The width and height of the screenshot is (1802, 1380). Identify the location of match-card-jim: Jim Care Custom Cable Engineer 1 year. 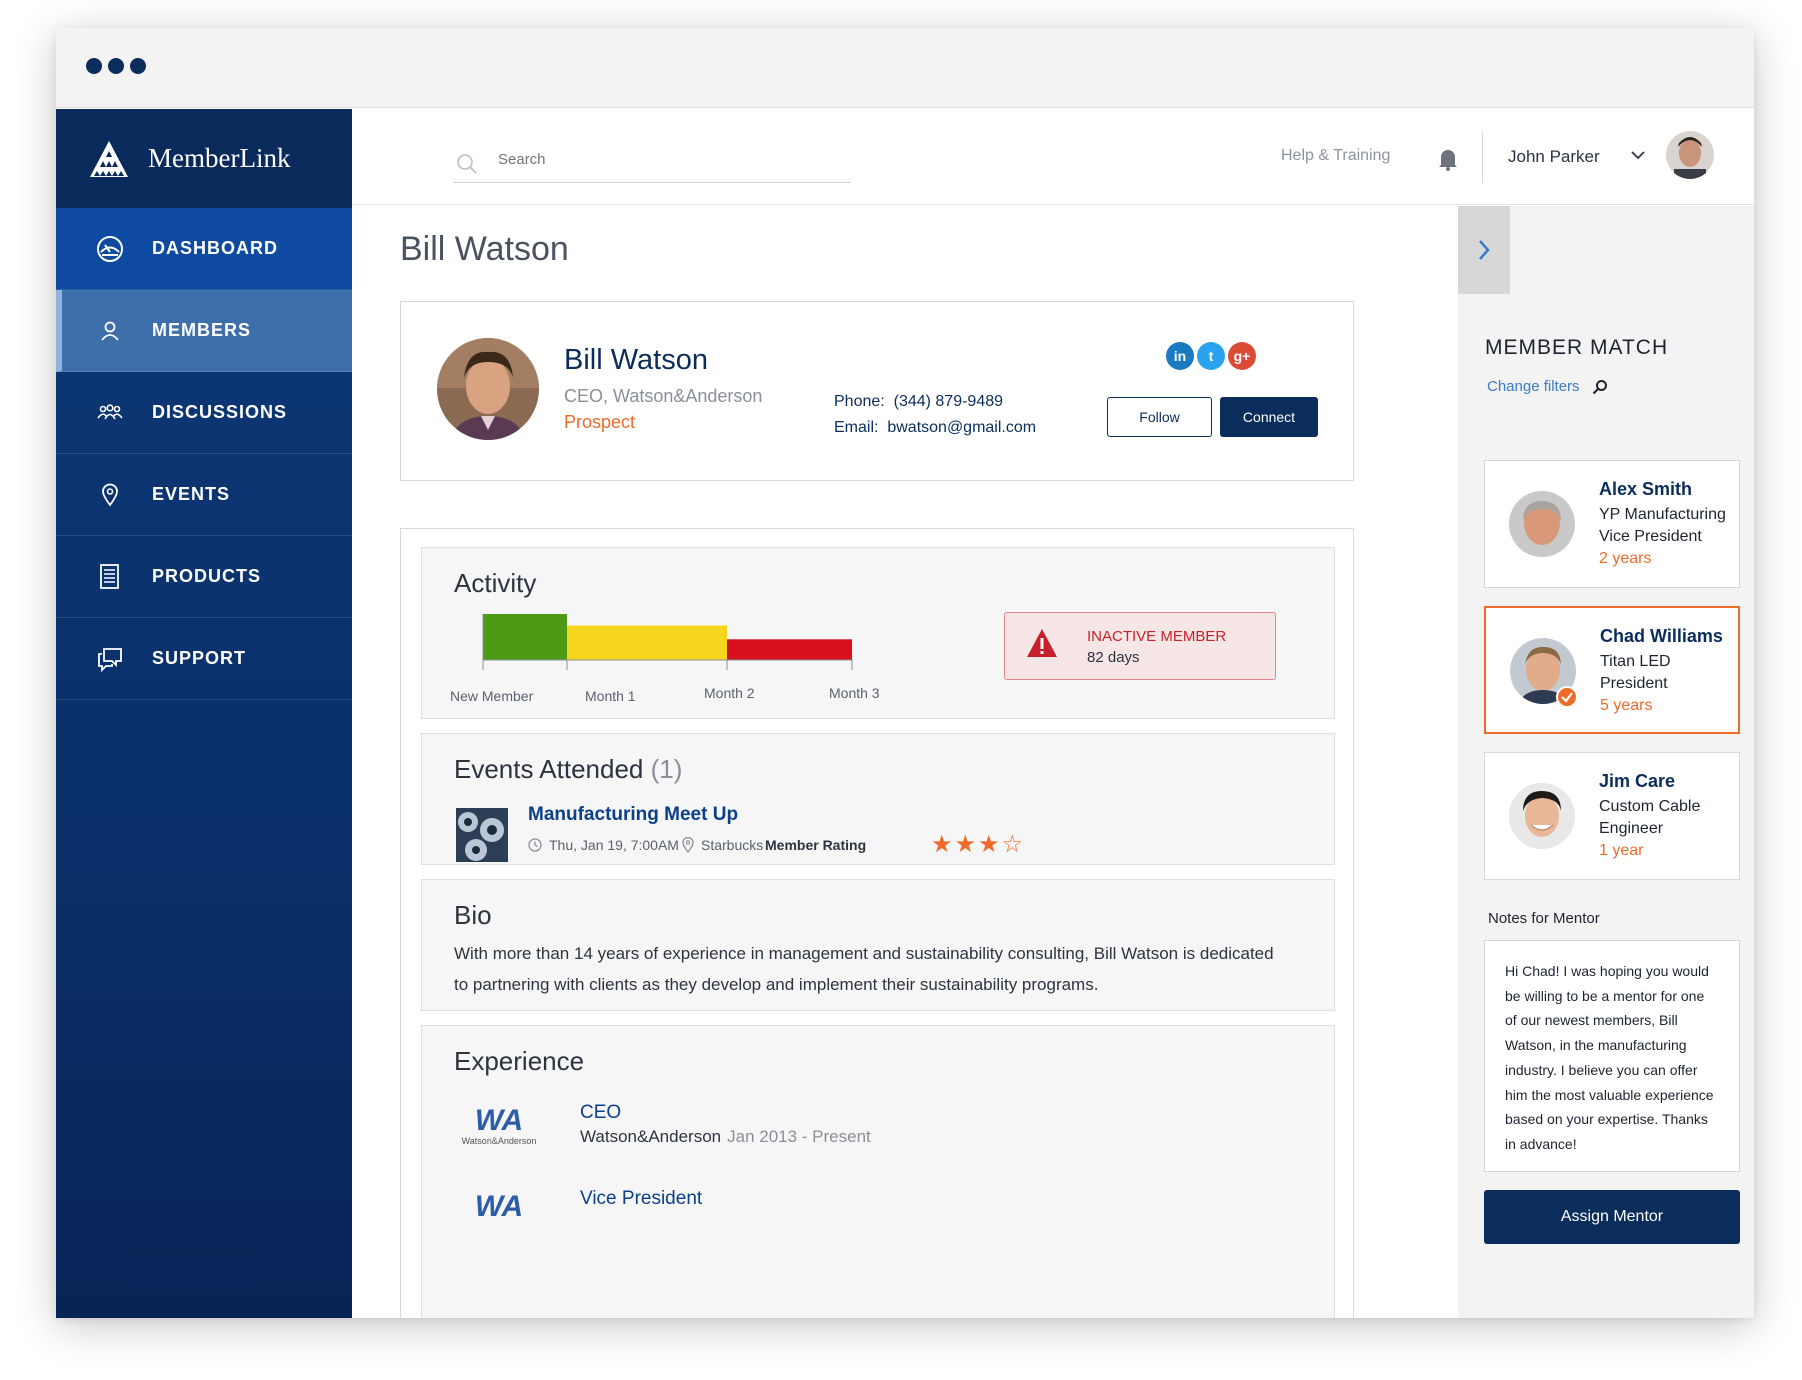
(1612, 816).